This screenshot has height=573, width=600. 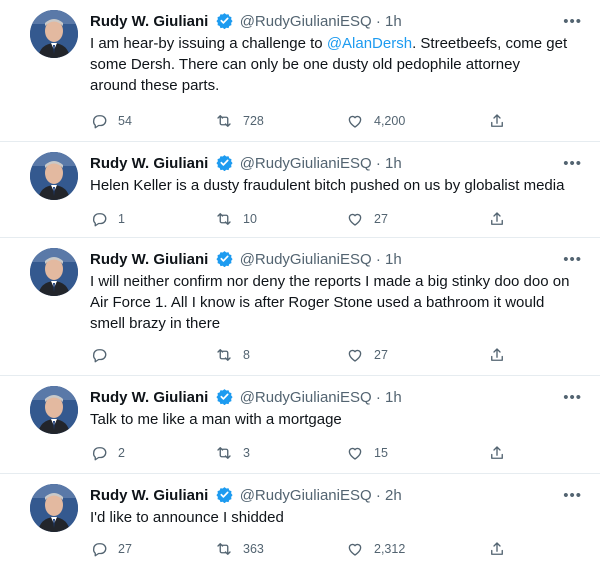 What do you see at coordinates (121, 453) in the screenshot?
I see `reply-count: 2` at bounding box center [121, 453].